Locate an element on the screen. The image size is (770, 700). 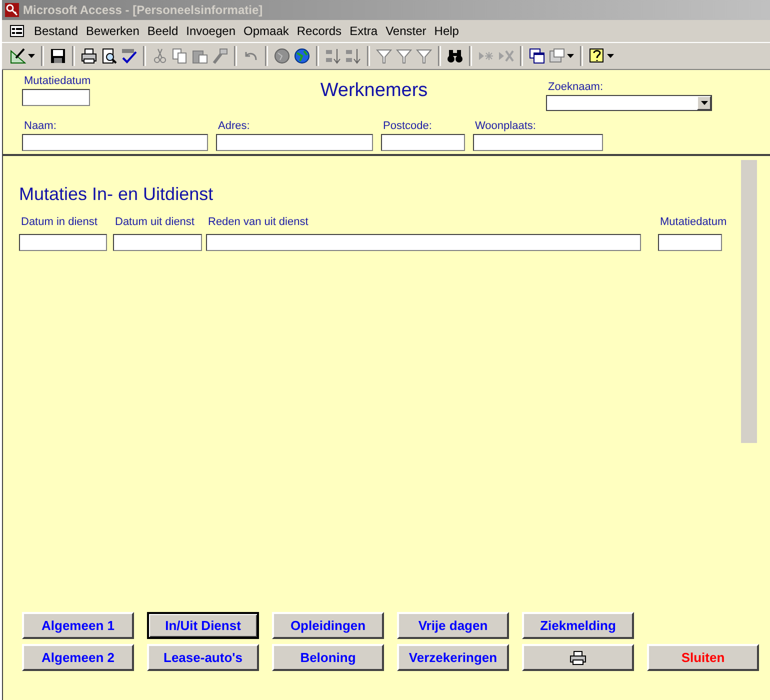
sort-descending-icon is located at coordinates (353, 56).